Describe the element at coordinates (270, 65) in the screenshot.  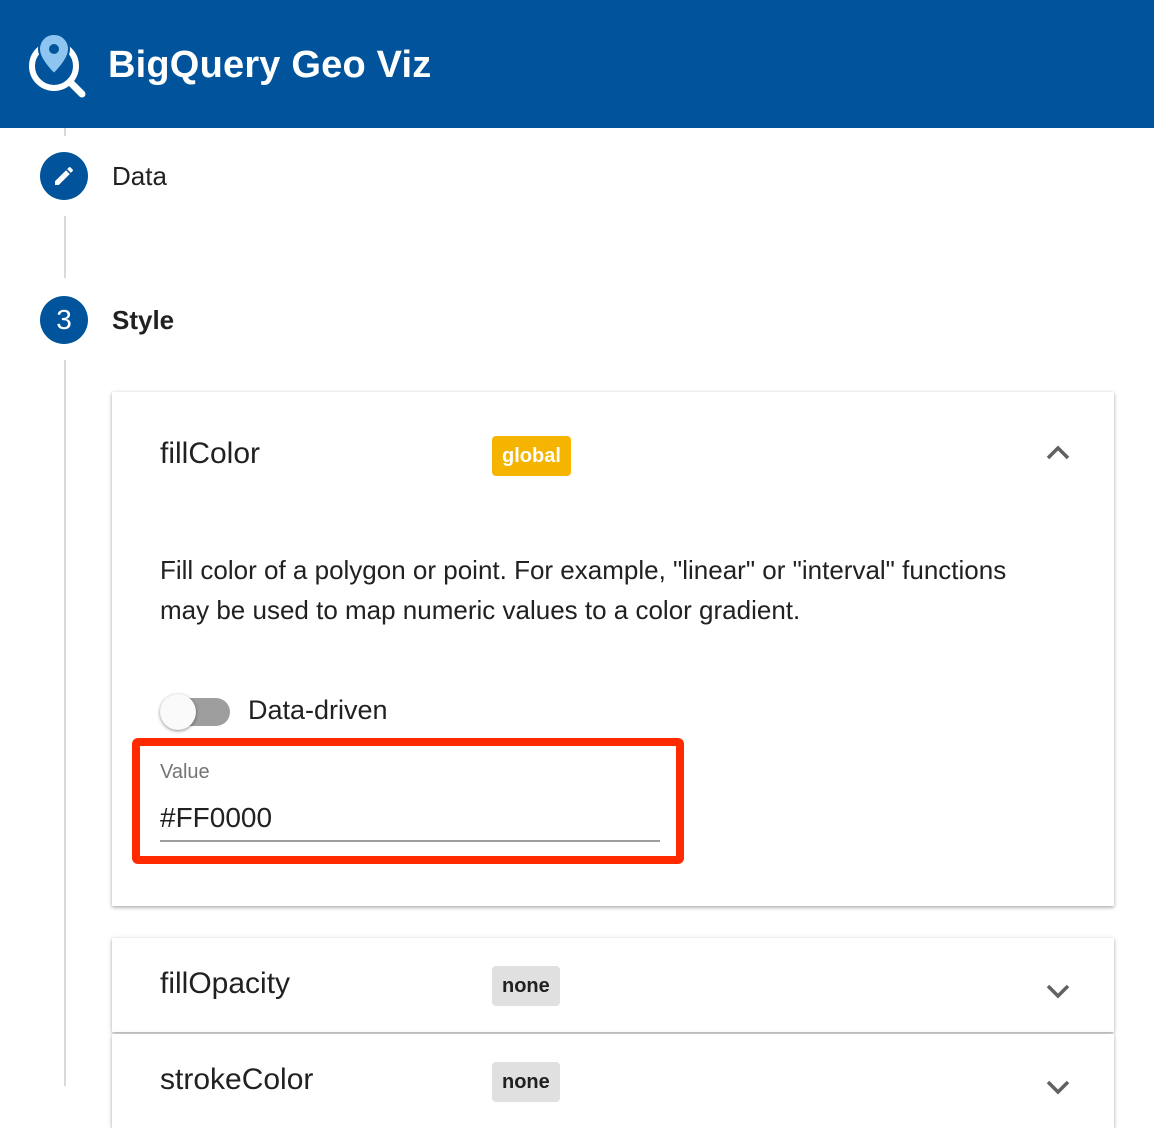
I see `app-title: BigQuery Geo Viz` at that location.